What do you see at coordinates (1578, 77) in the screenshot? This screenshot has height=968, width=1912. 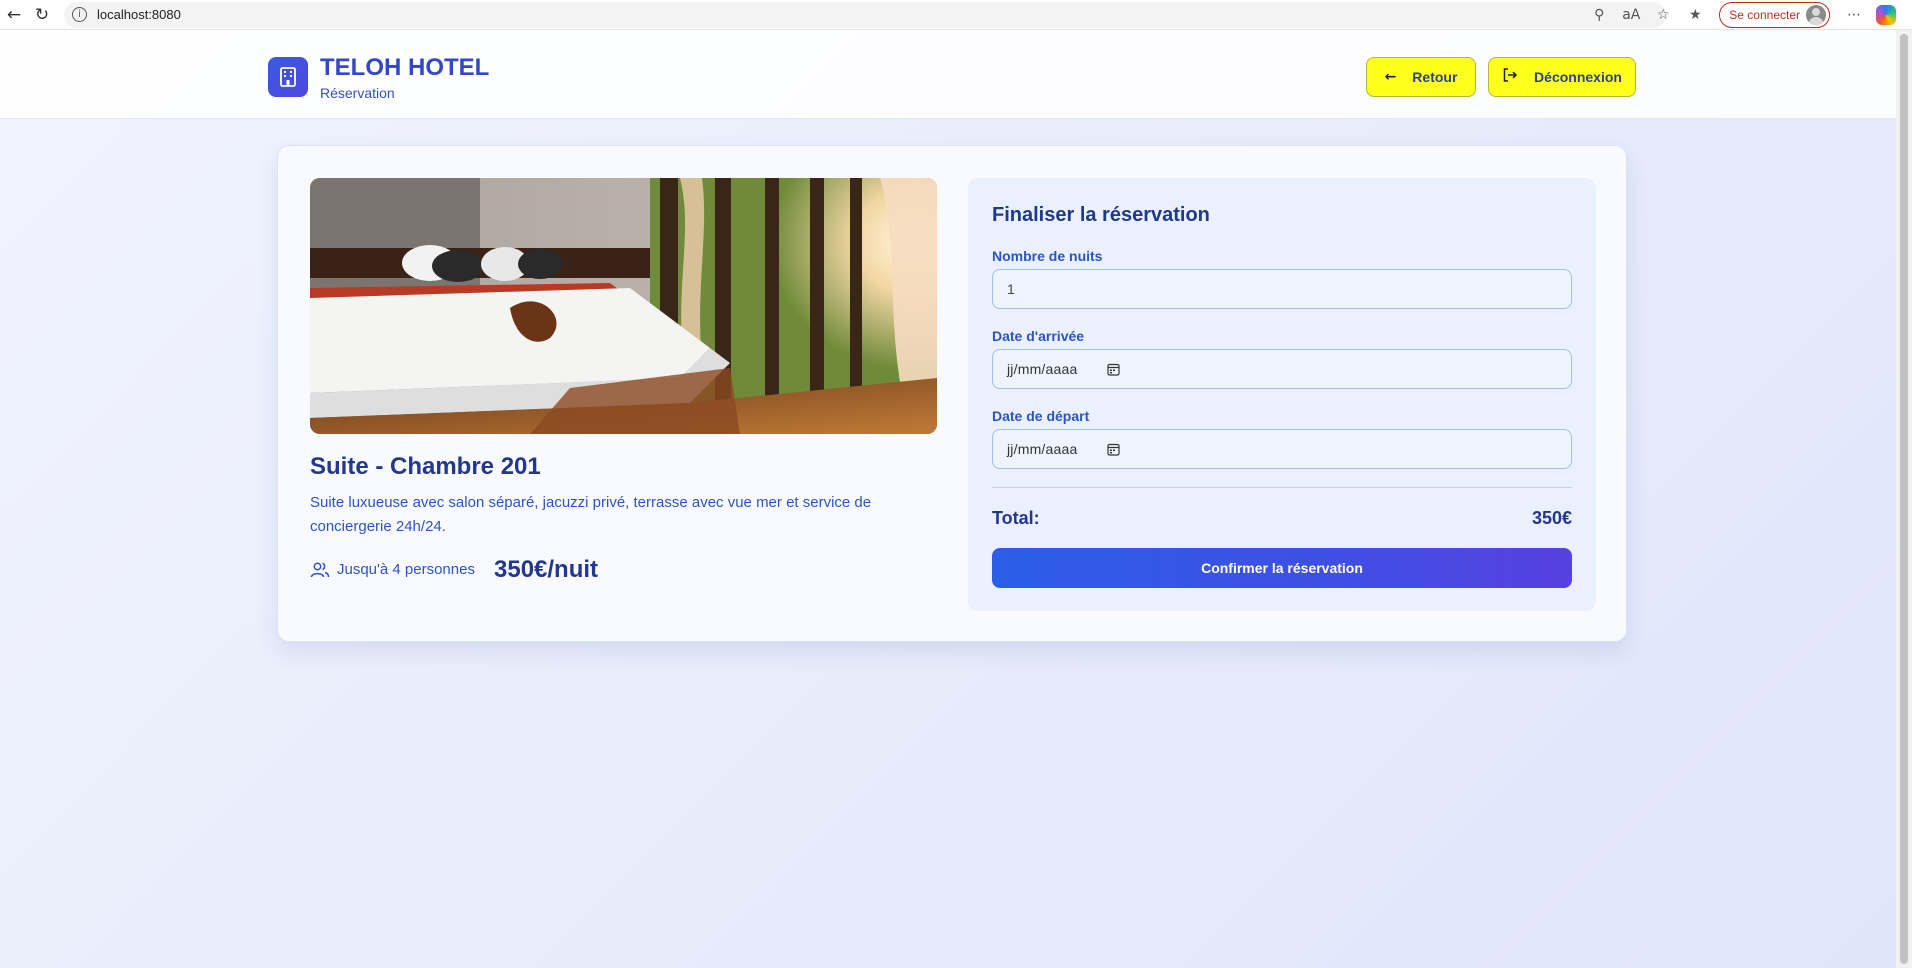 I see `logout-button-label: Déconnexion` at bounding box center [1578, 77].